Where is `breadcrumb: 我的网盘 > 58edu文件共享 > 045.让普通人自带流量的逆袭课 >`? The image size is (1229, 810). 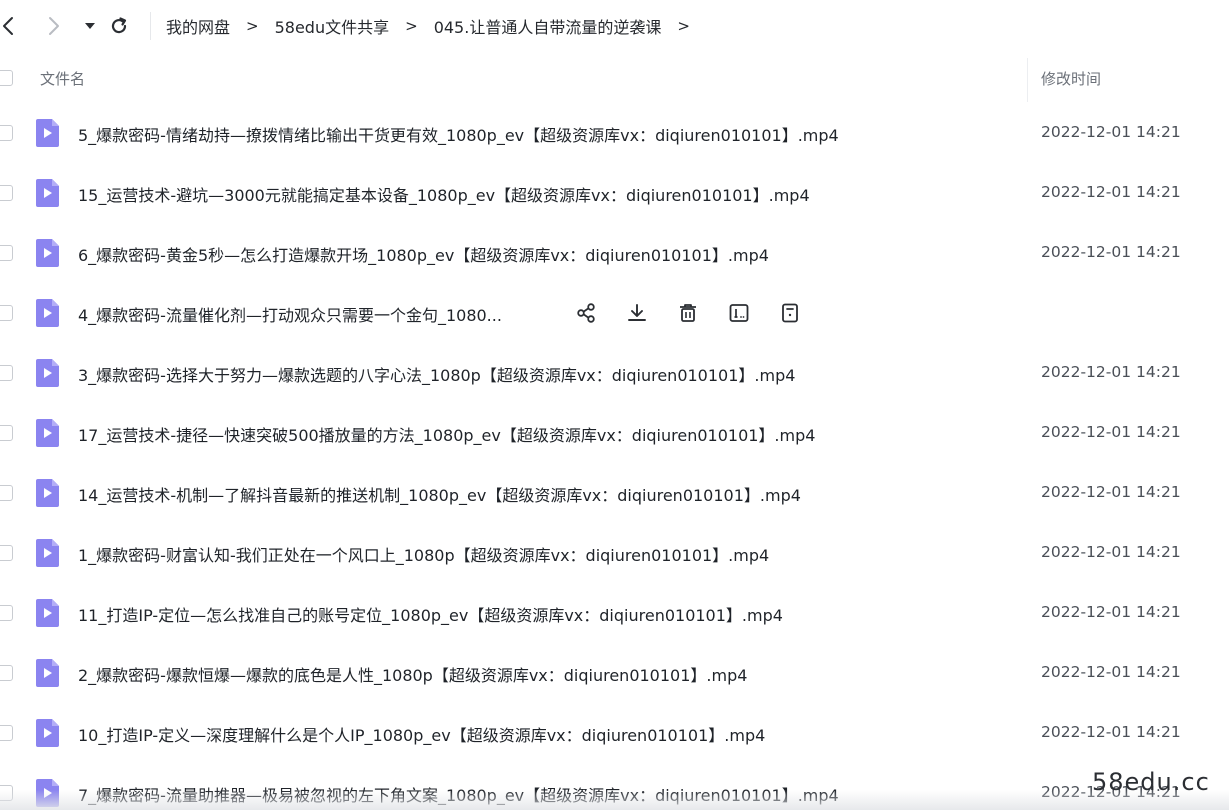 breadcrumb: 我的网盘 > 58edu文件共享 > 045.让普通人自带流量的逆袭课 > is located at coordinates (436, 26).